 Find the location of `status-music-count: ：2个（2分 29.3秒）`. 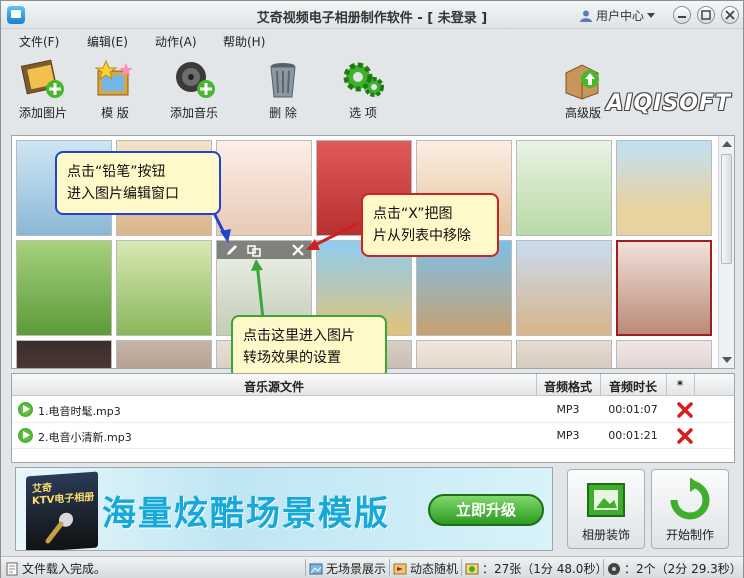

status-music-count: ：2个（2分 29.3秒） is located at coordinates (674, 568).